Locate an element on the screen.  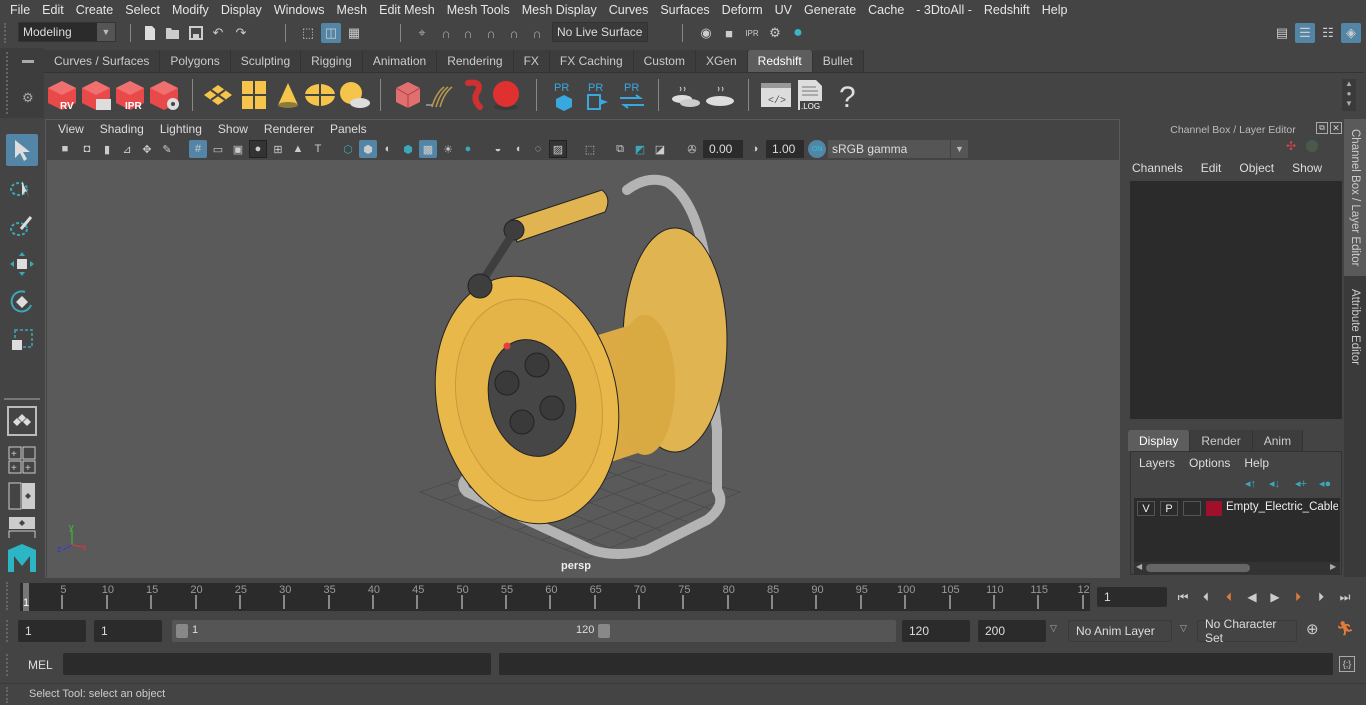
menu-uv: UV is located at coordinates (783, 10).